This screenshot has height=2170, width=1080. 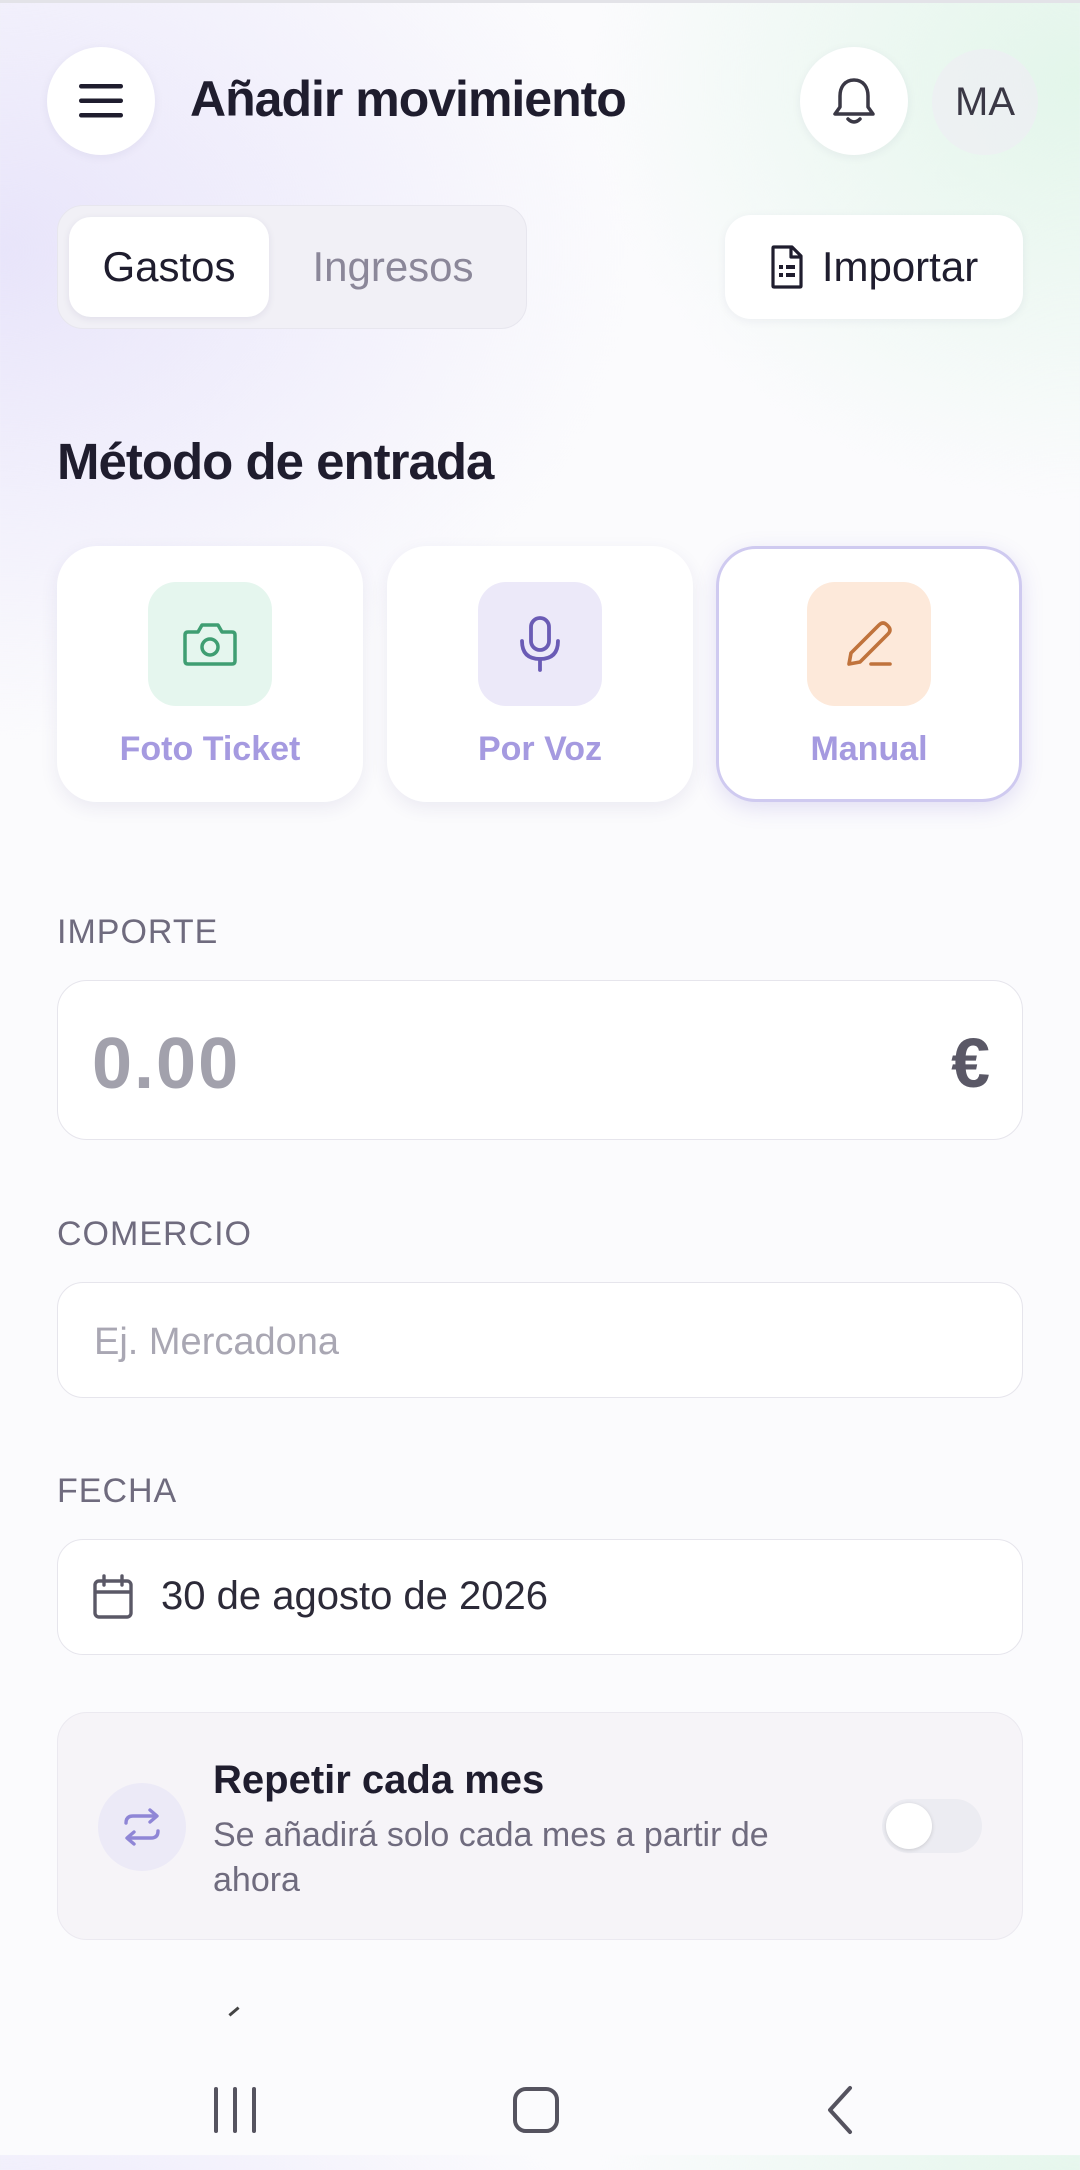 I want to click on merchant-field, so click(x=540, y=1341).